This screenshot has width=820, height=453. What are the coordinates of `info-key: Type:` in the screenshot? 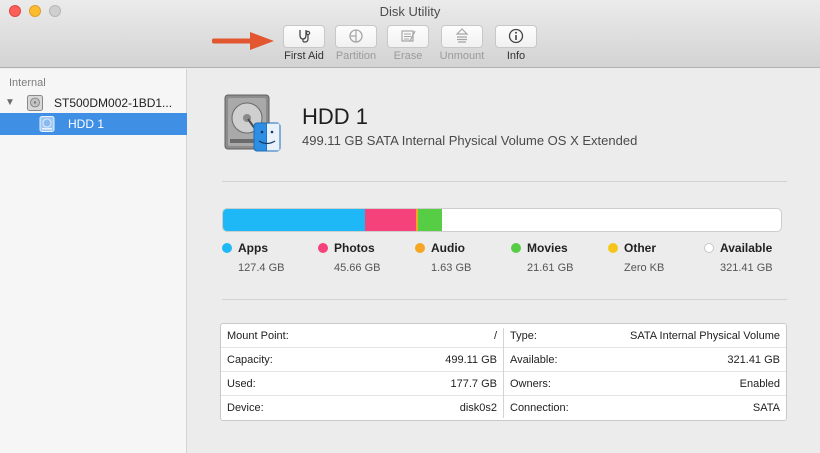 It's located at (523, 336).